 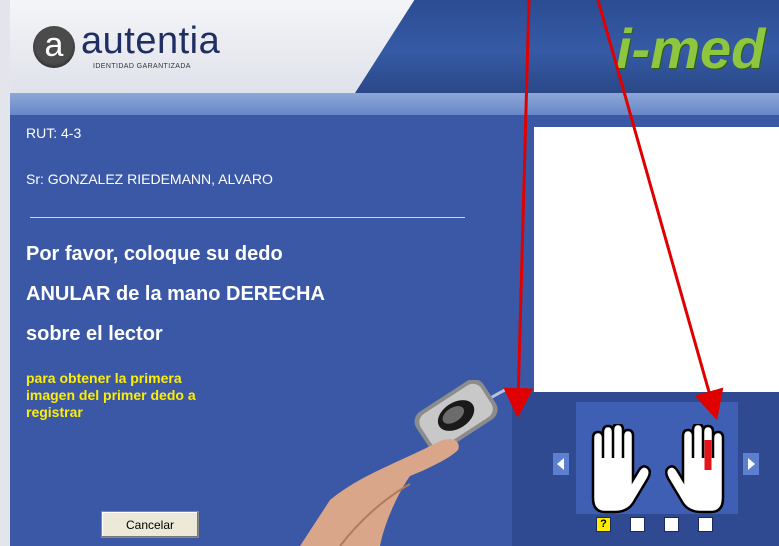 What do you see at coordinates (111, 395) in the screenshot?
I see `subtext-line-2: imagen del primer dedo a` at bounding box center [111, 395].